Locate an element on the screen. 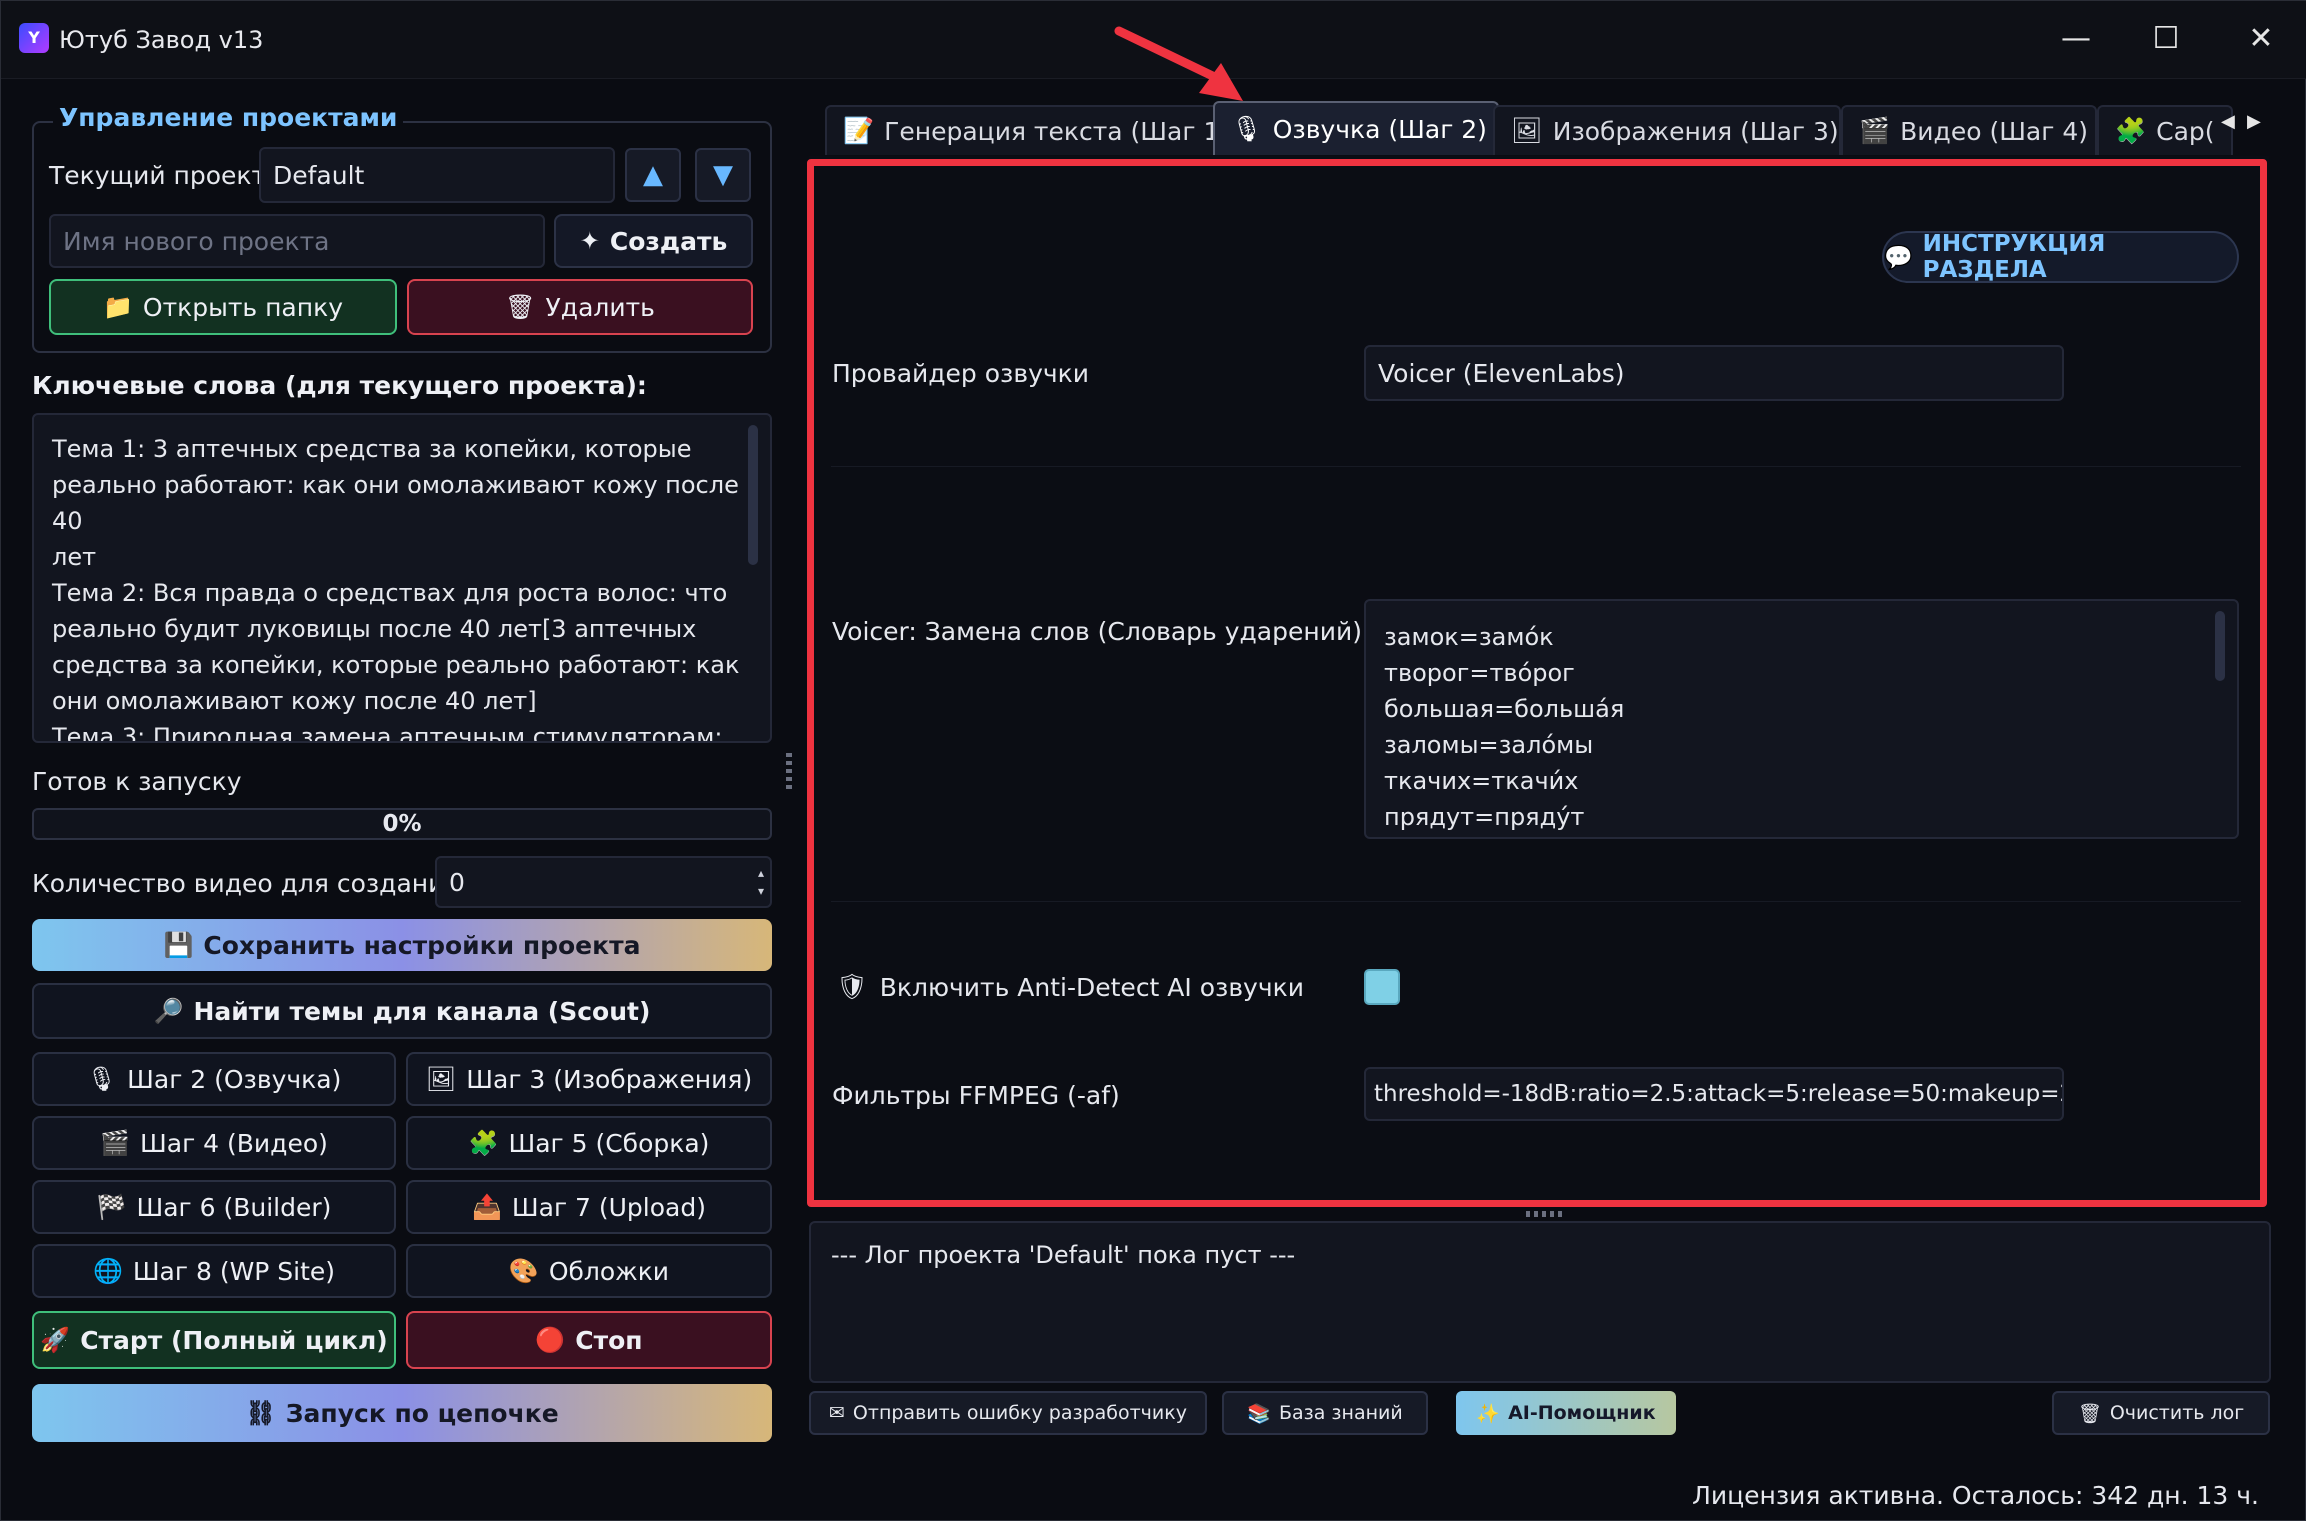 The image size is (2306, 1521). ai-assistant-button: ✨ AI-Помощник is located at coordinates (1566, 1413).